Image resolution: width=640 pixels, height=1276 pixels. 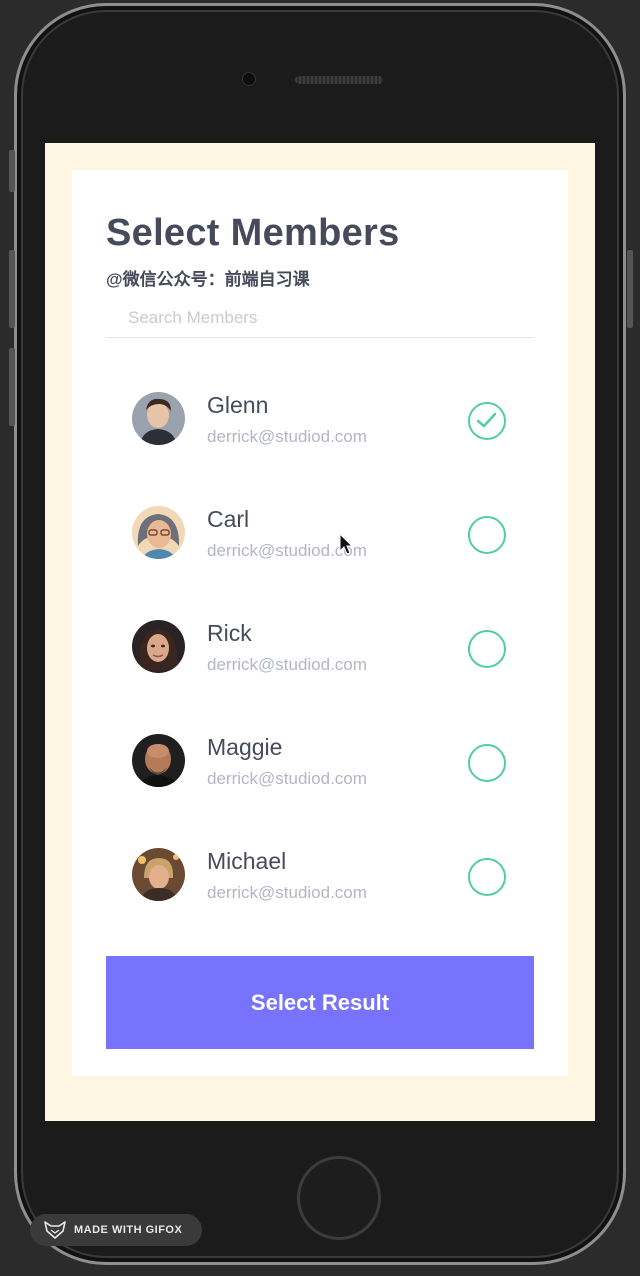 I want to click on search-input, so click(x=320, y=318).